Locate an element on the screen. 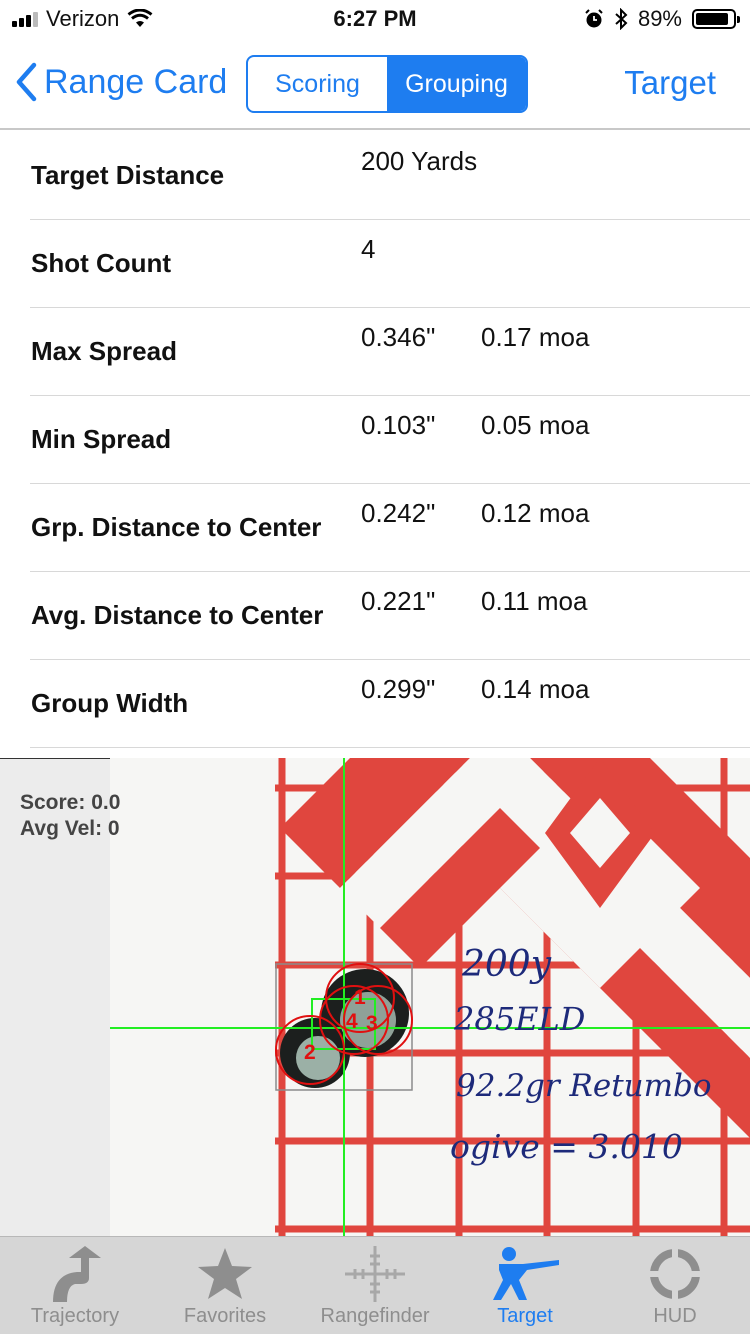 The height and width of the screenshot is (1334, 750). stat-label: Target Distance is located at coordinates (128, 175).